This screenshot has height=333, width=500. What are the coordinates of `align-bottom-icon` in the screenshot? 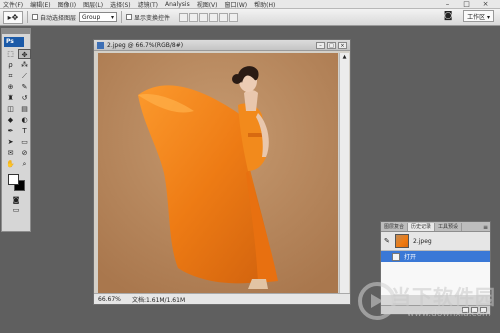 It's located at (204, 17).